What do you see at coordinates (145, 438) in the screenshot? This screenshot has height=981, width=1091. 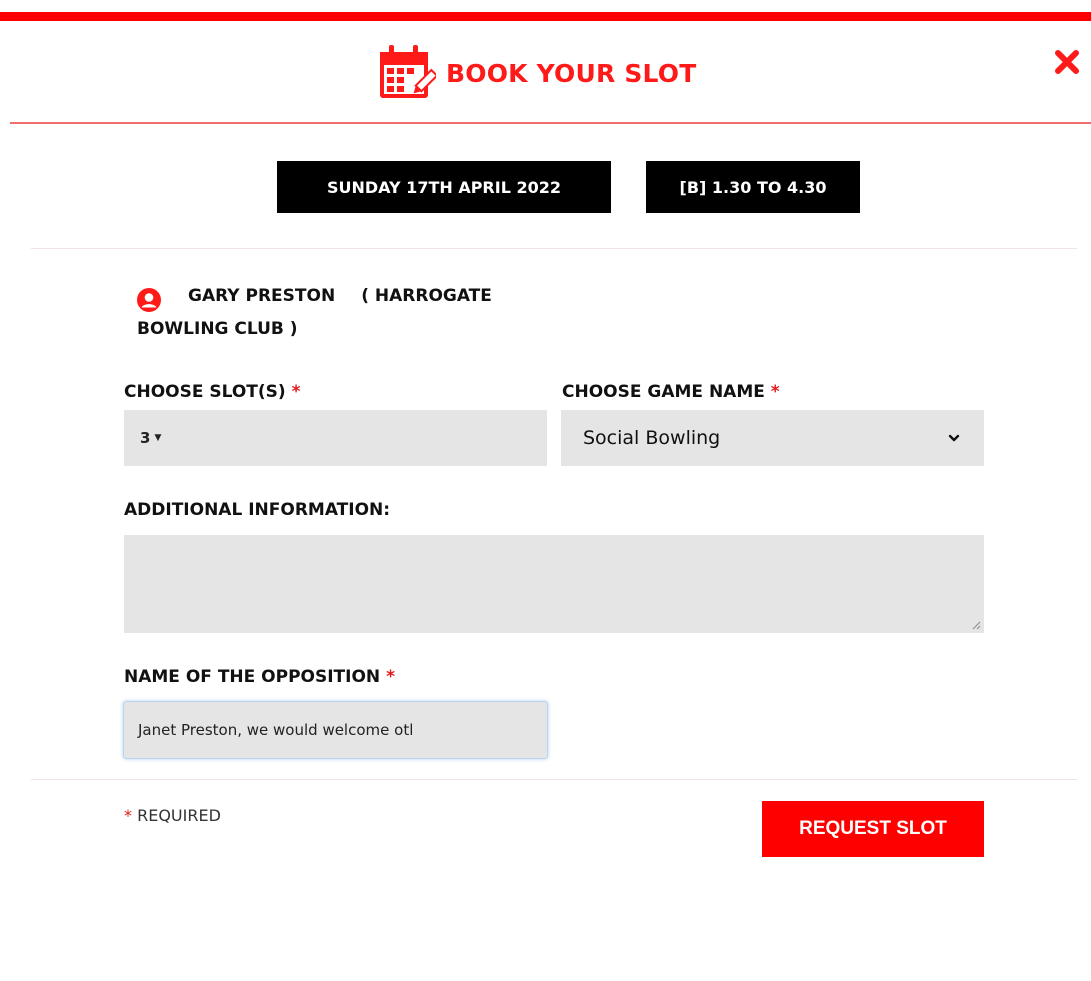 I see `slots-select-value: 3` at bounding box center [145, 438].